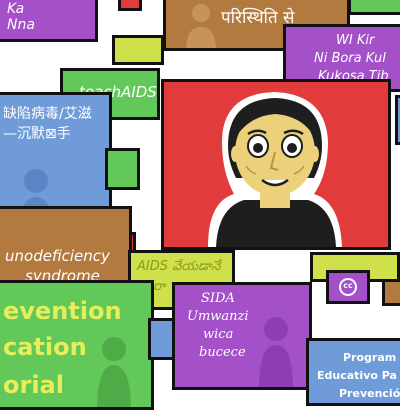 The height and width of the screenshot is (410, 400). I want to click on card-sida-line2: Umwanzi, so click(218, 316).